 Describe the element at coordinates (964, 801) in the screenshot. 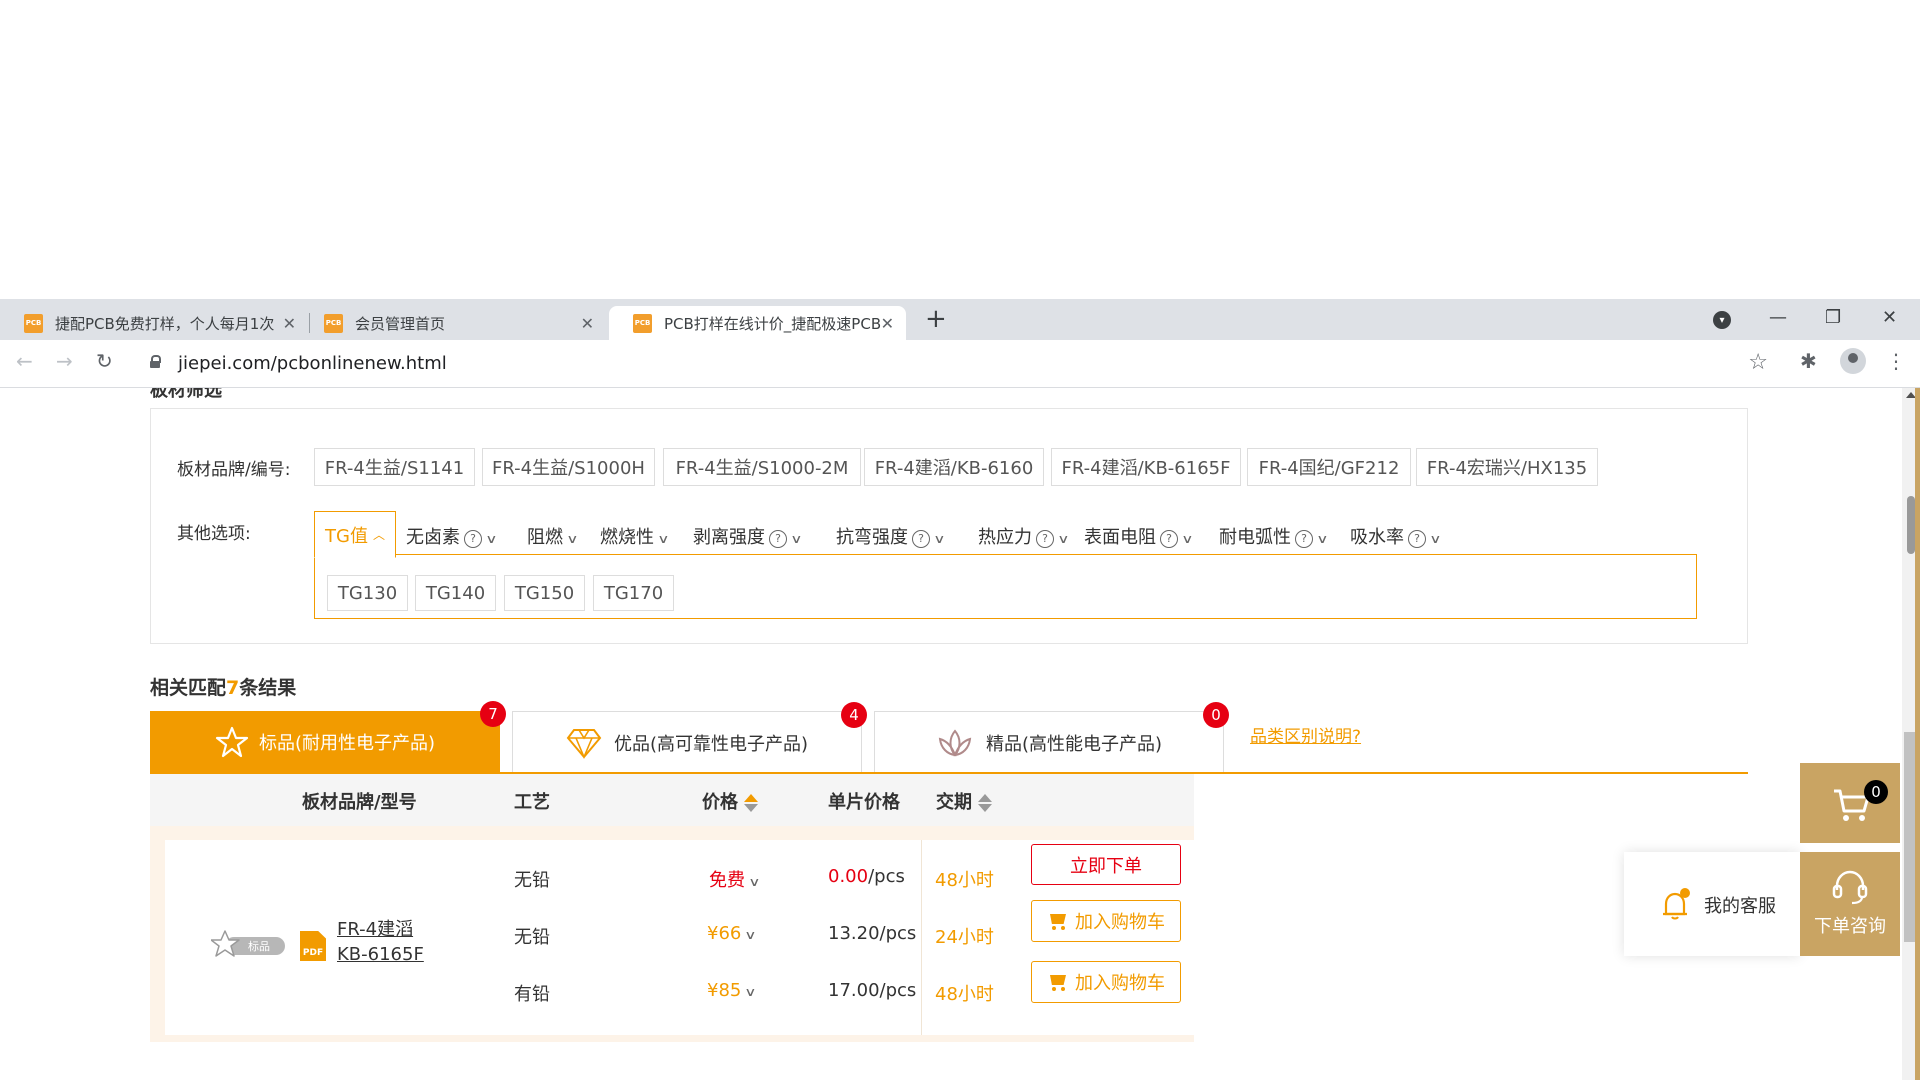

I see `col-lead-time: 交期` at that location.